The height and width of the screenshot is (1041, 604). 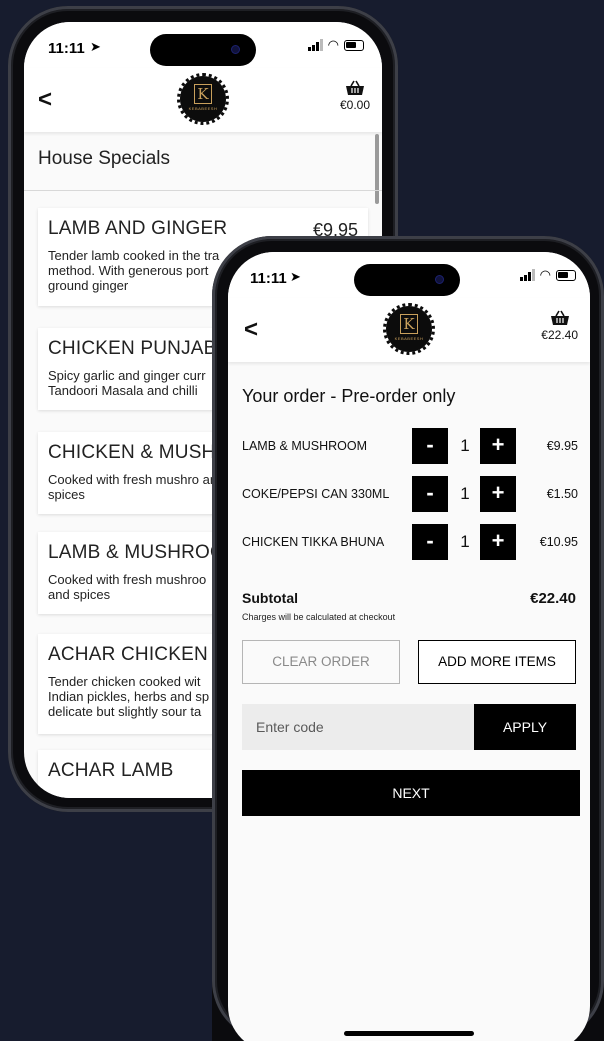 I want to click on order-item-price: €10.95, so click(x=558, y=542).